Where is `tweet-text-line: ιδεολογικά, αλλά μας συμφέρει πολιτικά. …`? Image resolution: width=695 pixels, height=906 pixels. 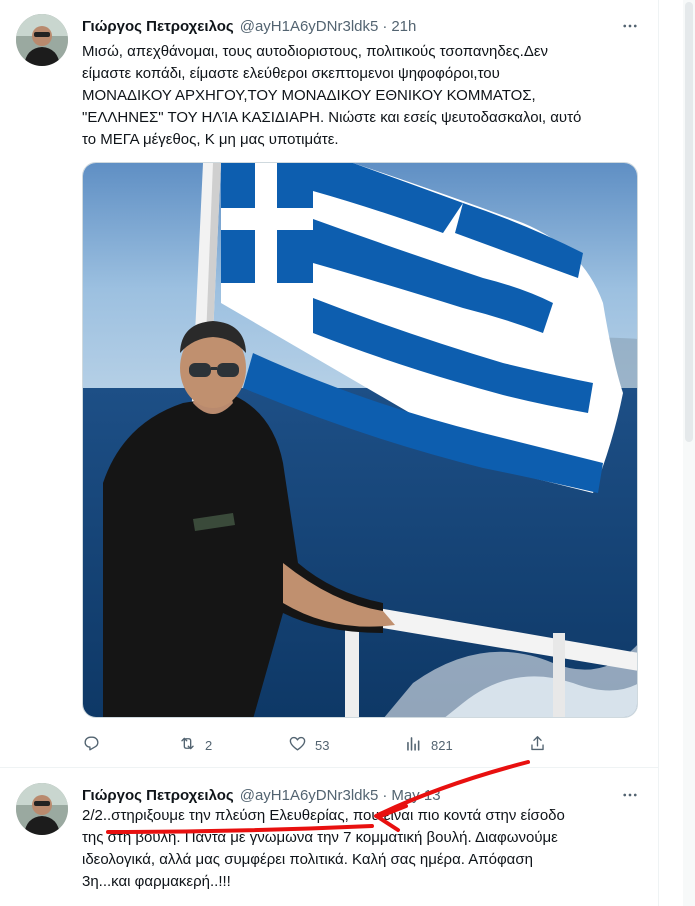
tweet-text-line: ιδεολογικά, αλλά μας συμφέρει πολιτικά. … is located at coordinates (307, 859).